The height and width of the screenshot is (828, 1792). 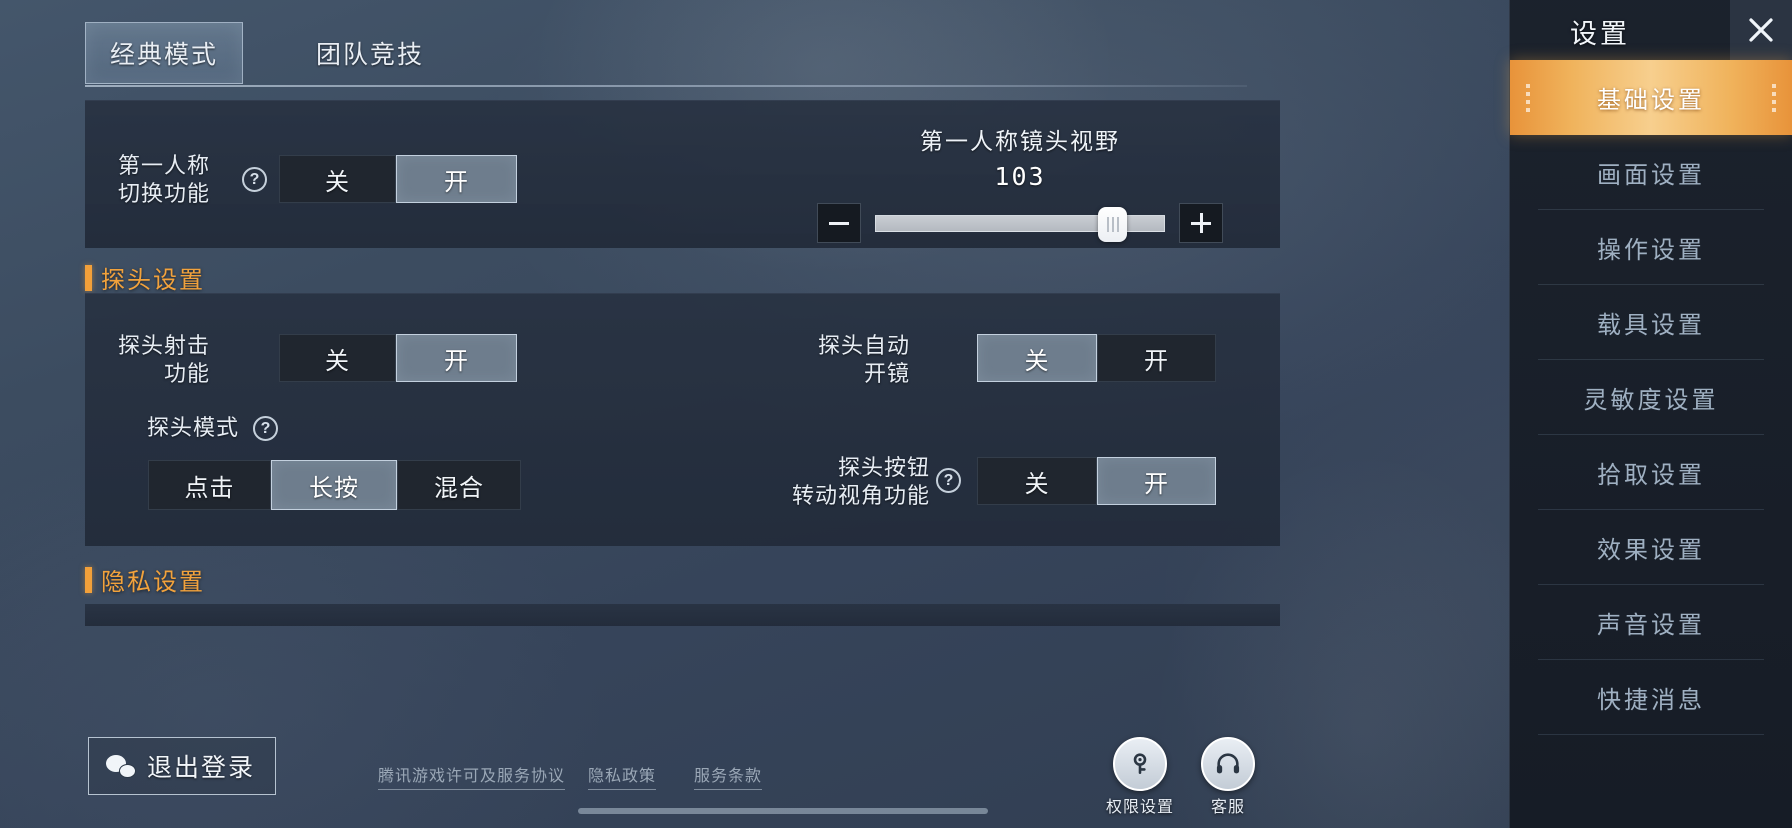 I want to click on sidebar-item-audio: 声音设置, so click(x=1651, y=622).